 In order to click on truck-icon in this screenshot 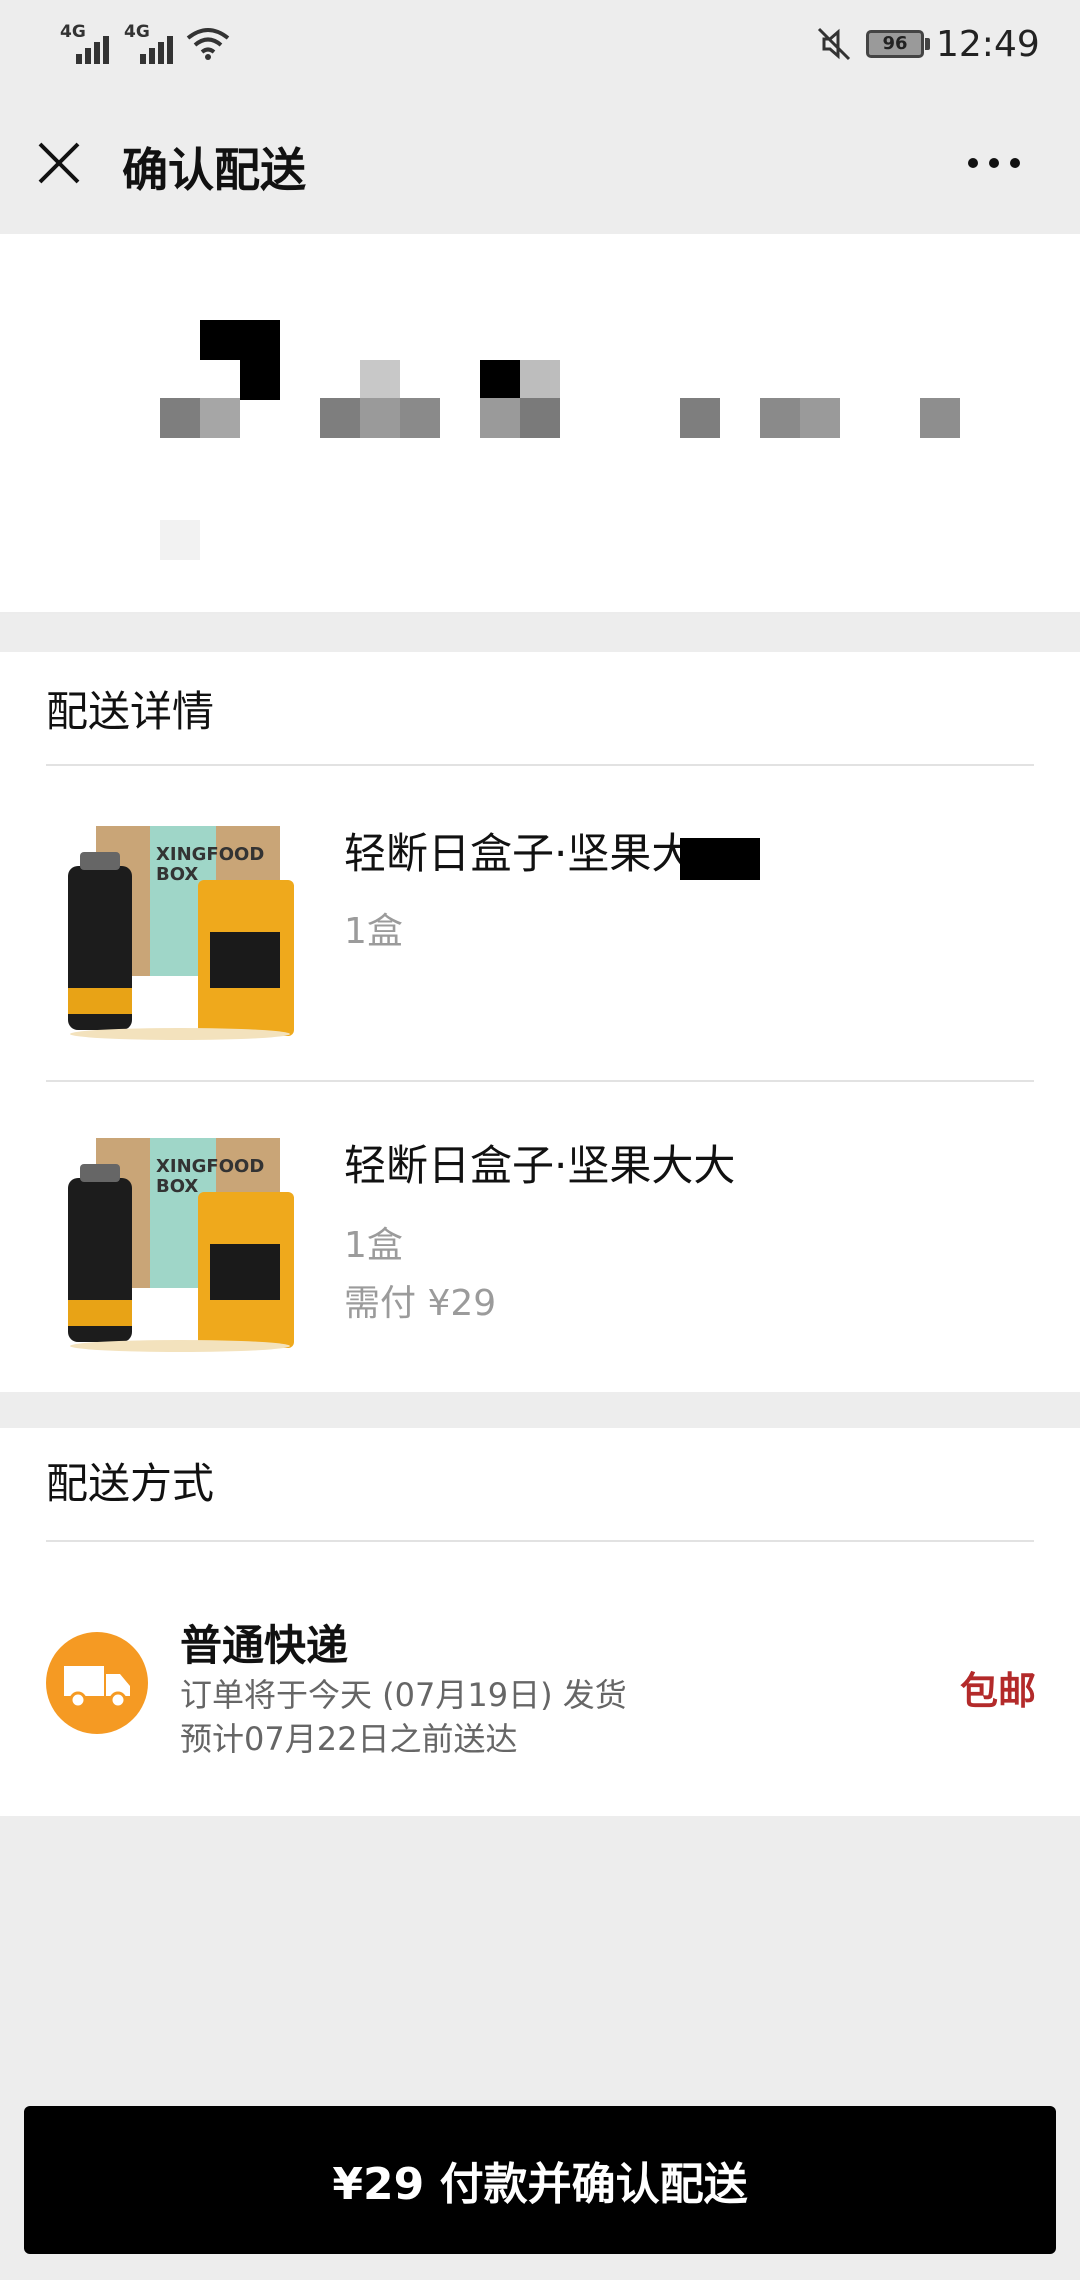, I will do `click(97, 1683)`.